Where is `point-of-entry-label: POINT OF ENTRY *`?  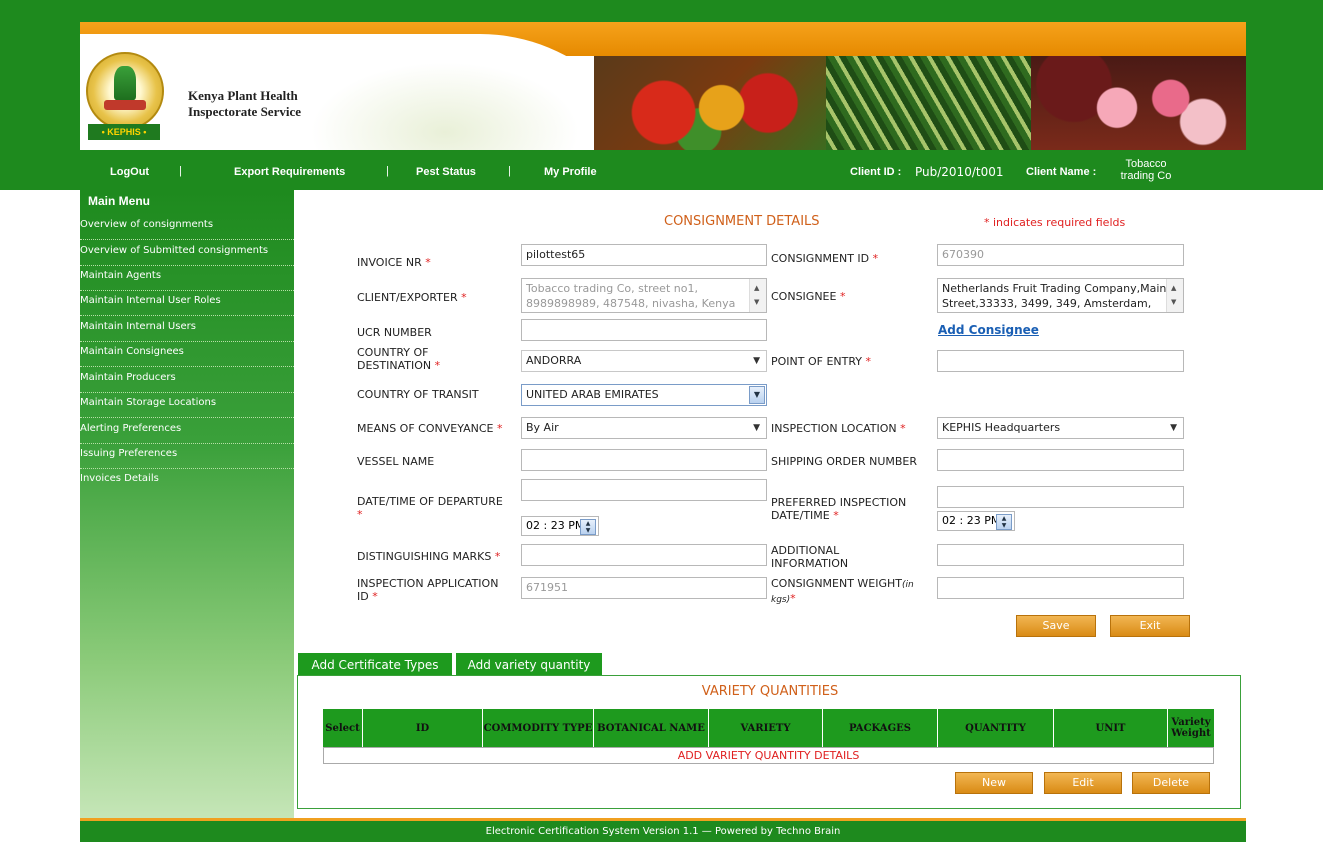 point-of-entry-label: POINT OF ENTRY * is located at coordinates (821, 361).